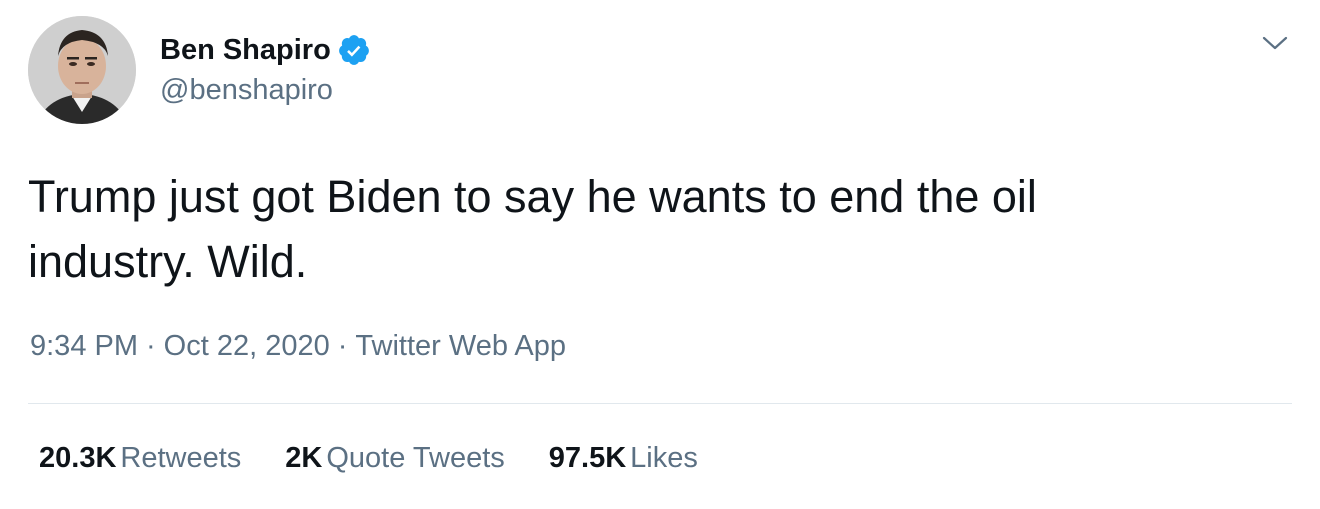 This screenshot has width=1320, height=509. I want to click on author-name-row: Ben Shapiro, so click(265, 50).